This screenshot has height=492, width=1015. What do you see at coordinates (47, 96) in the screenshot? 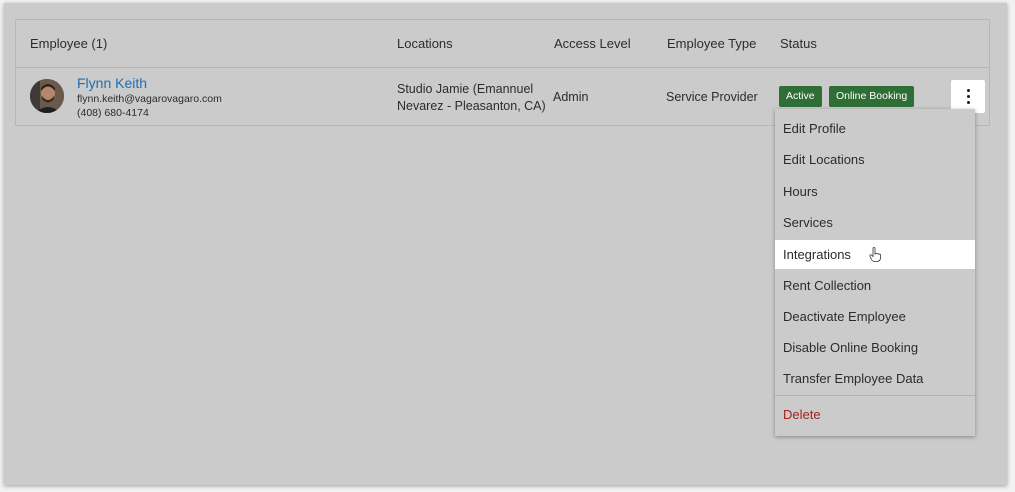
I see `avatar` at bounding box center [47, 96].